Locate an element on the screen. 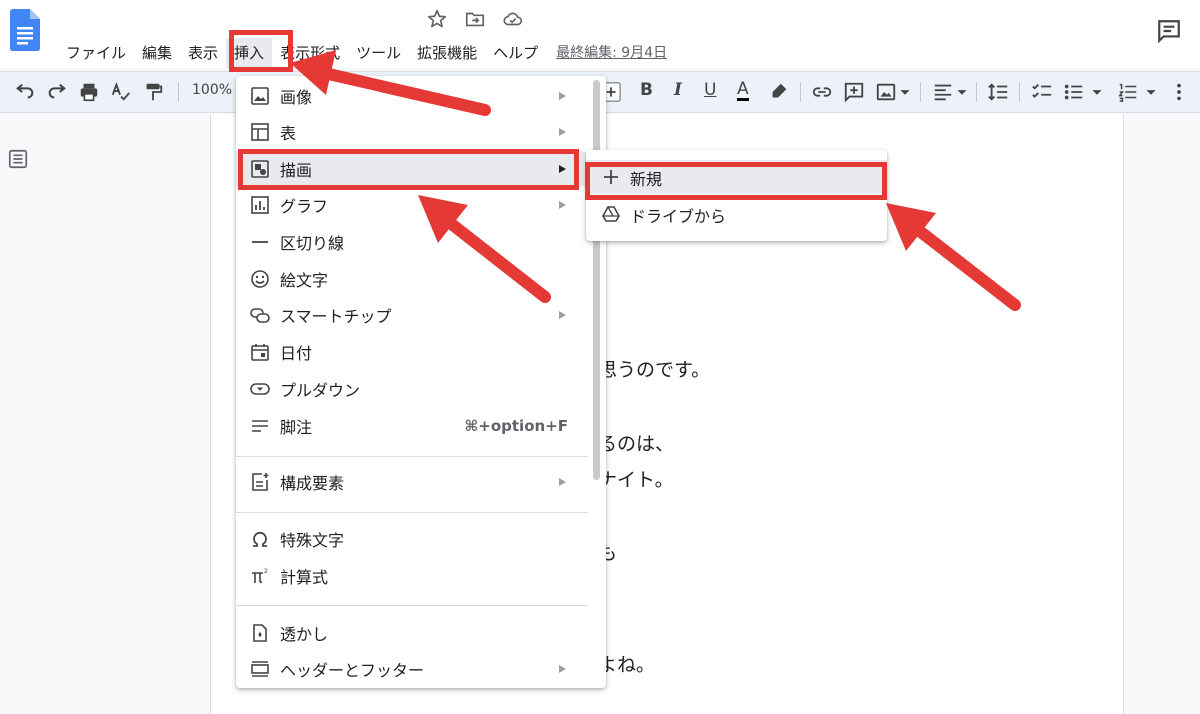  menu-item-label: プルダウン is located at coordinates (320, 390).